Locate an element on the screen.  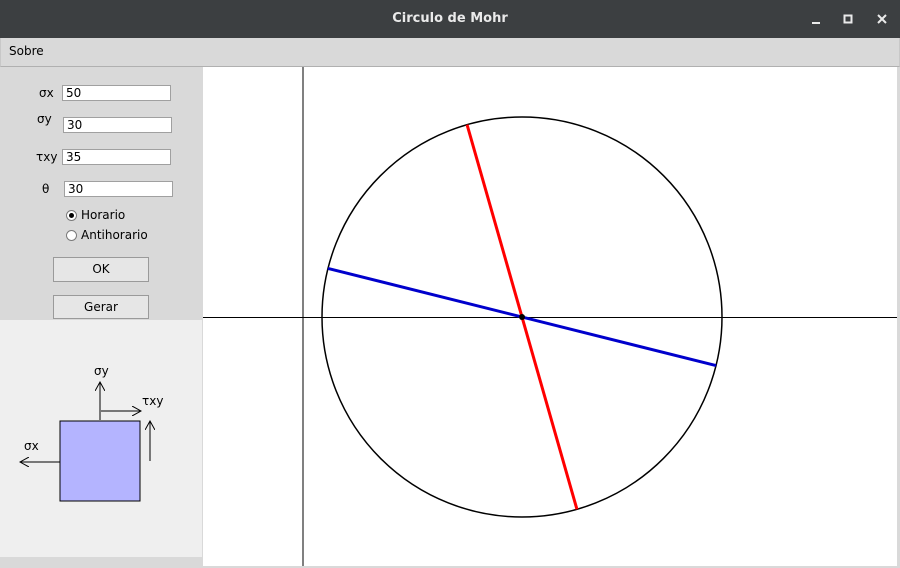
maximize-button is located at coordinates (848, 19).